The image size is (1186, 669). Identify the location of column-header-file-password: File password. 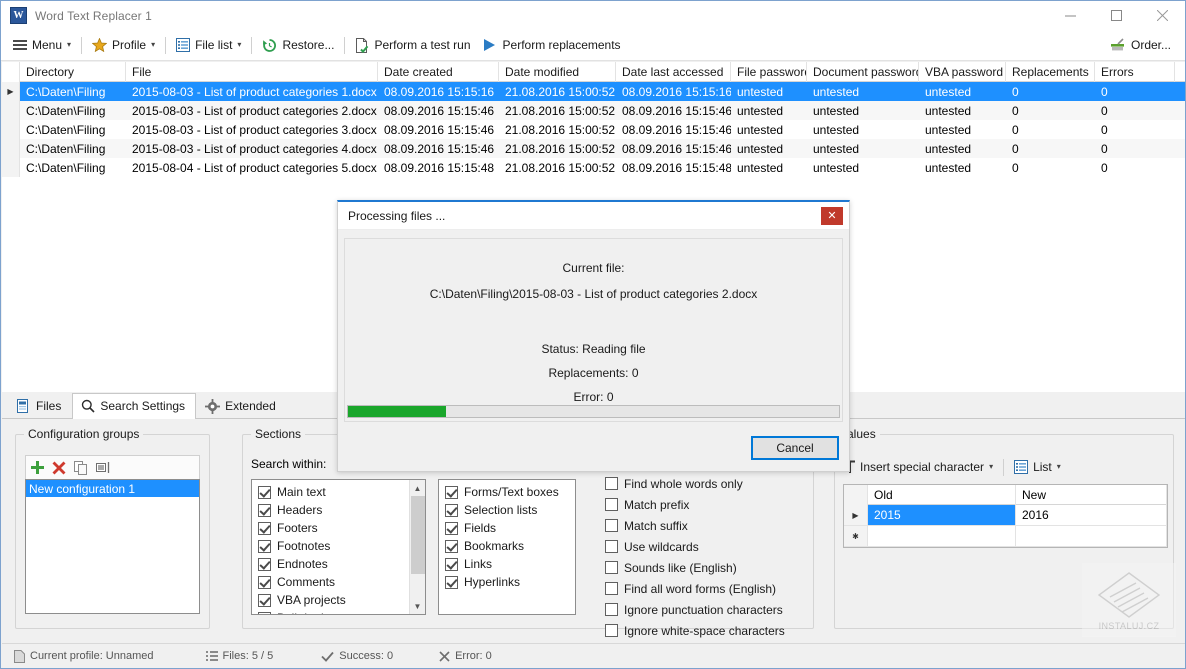
(769, 72).